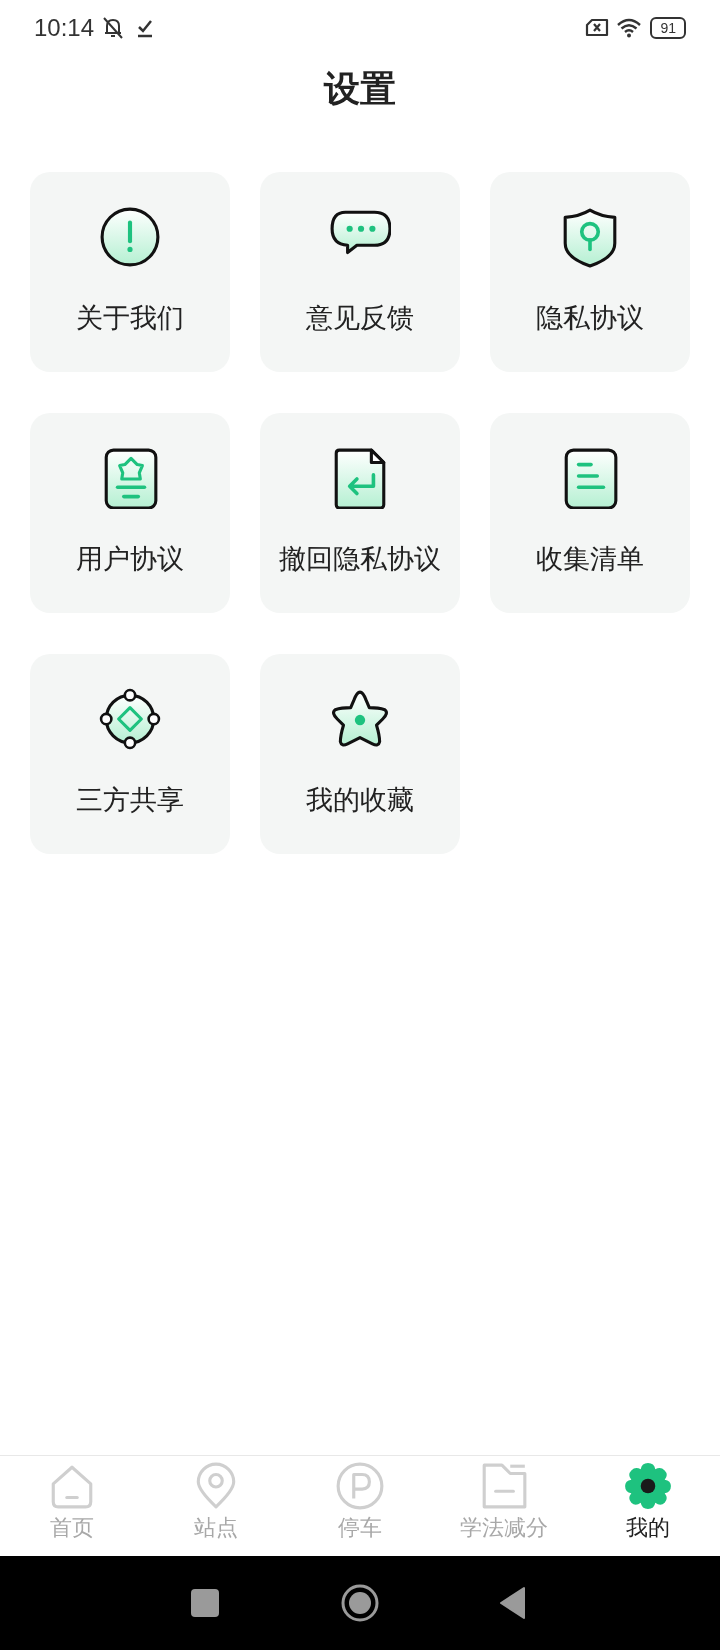  What do you see at coordinates (130, 272) in the screenshot?
I see `settings-tile: 关于我们` at bounding box center [130, 272].